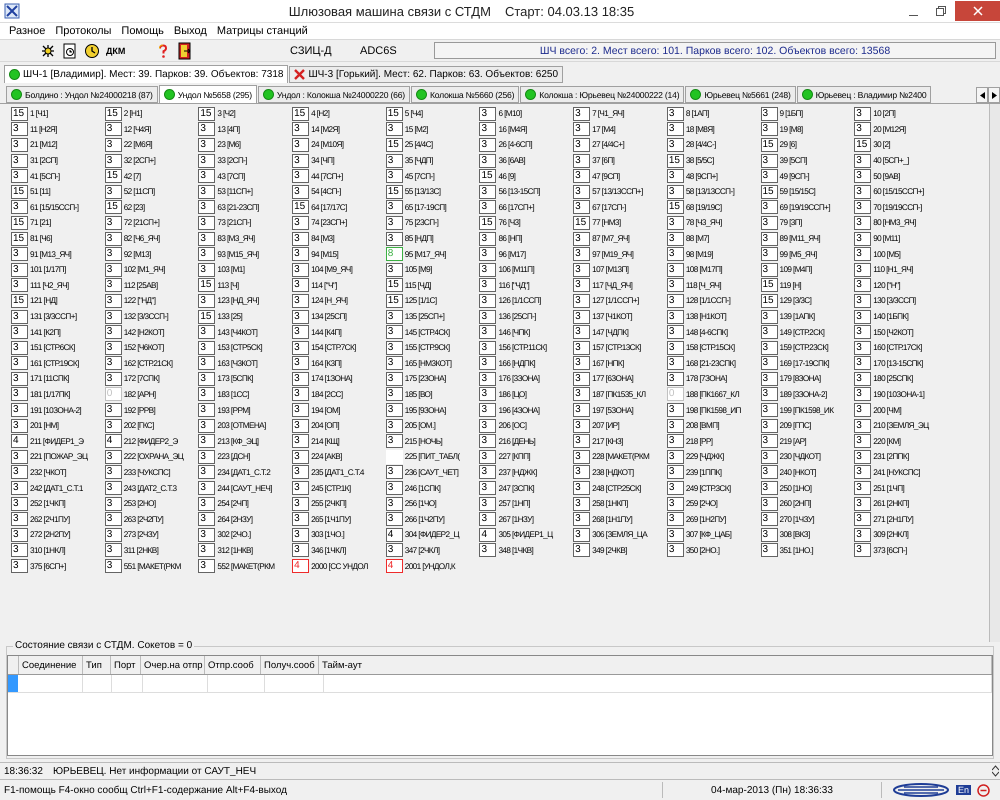  I want to click on scroll-right-button, so click(994, 95).